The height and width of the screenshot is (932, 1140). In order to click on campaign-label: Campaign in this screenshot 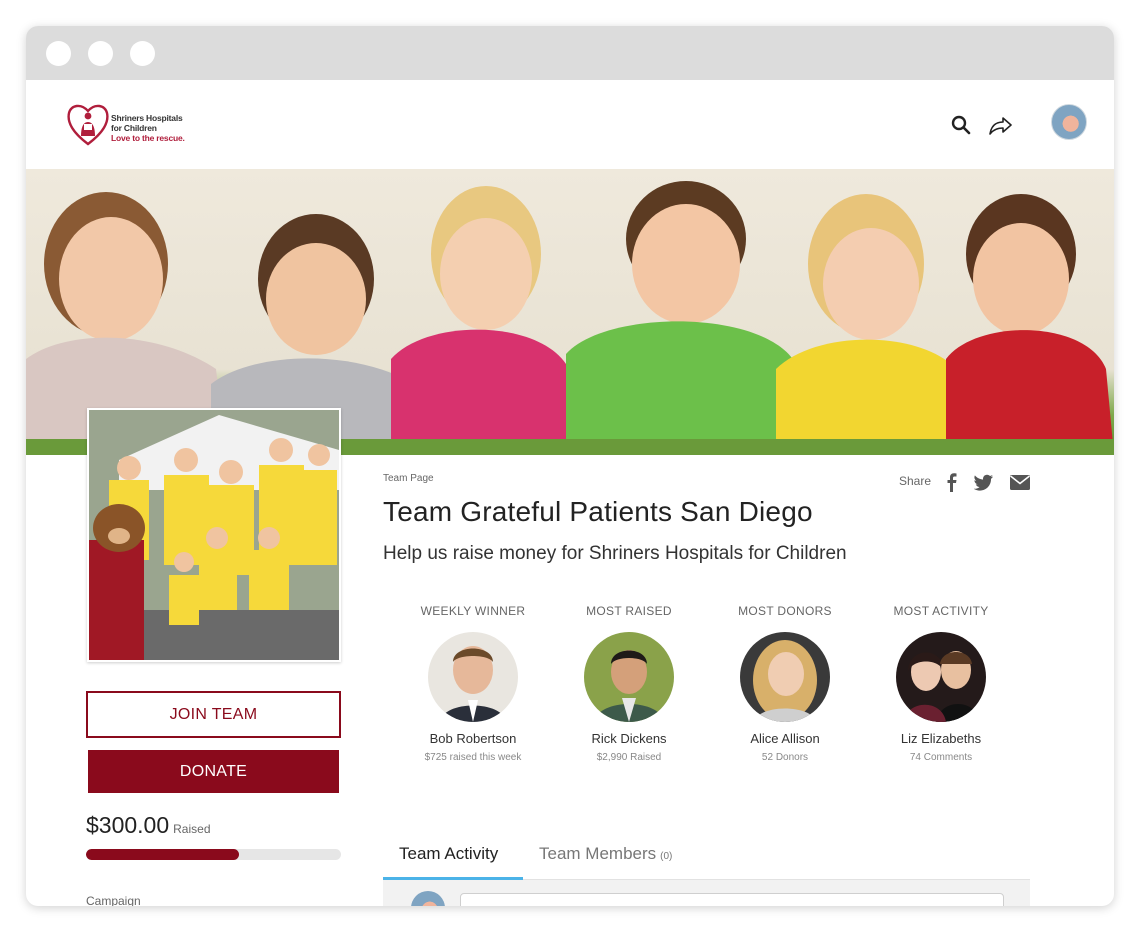, I will do `click(113, 900)`.